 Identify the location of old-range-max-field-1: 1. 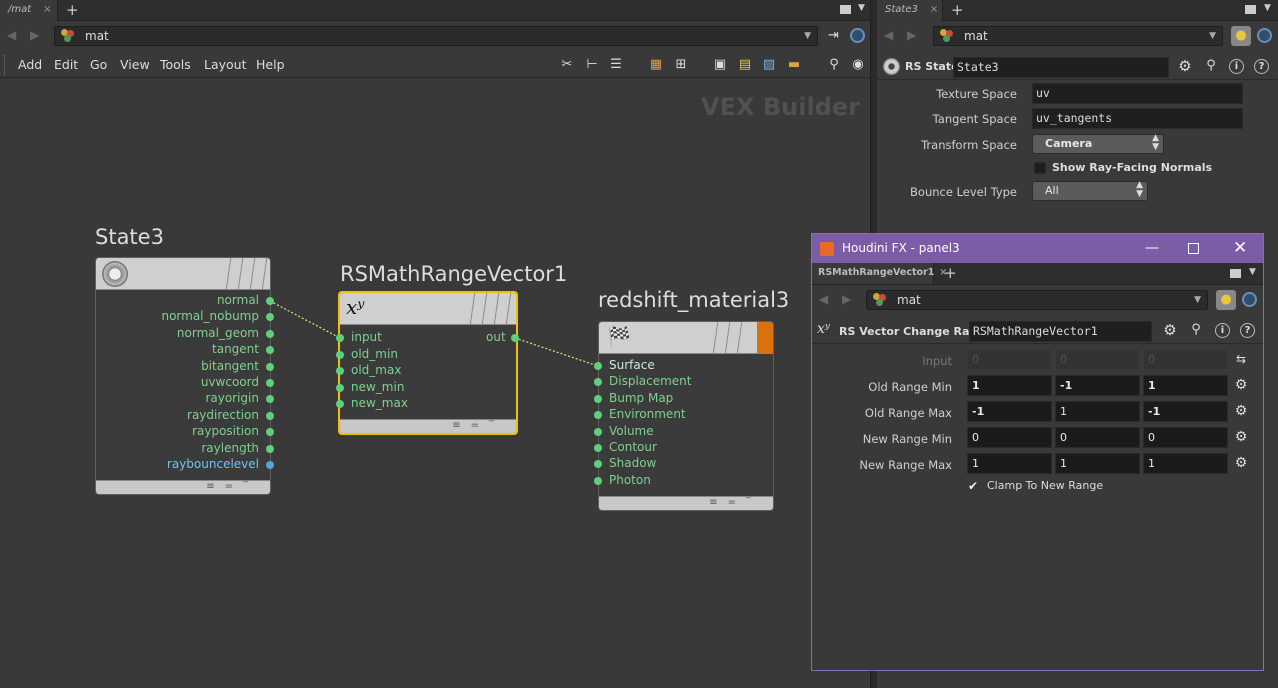
(1097, 411).